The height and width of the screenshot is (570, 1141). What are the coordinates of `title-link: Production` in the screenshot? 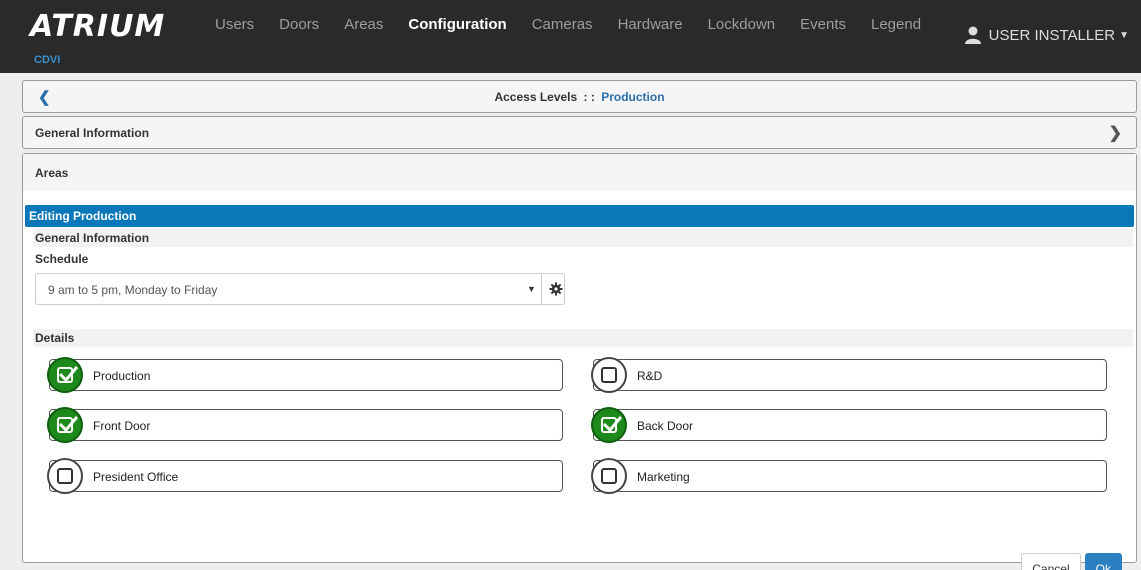 It's located at (632, 97).